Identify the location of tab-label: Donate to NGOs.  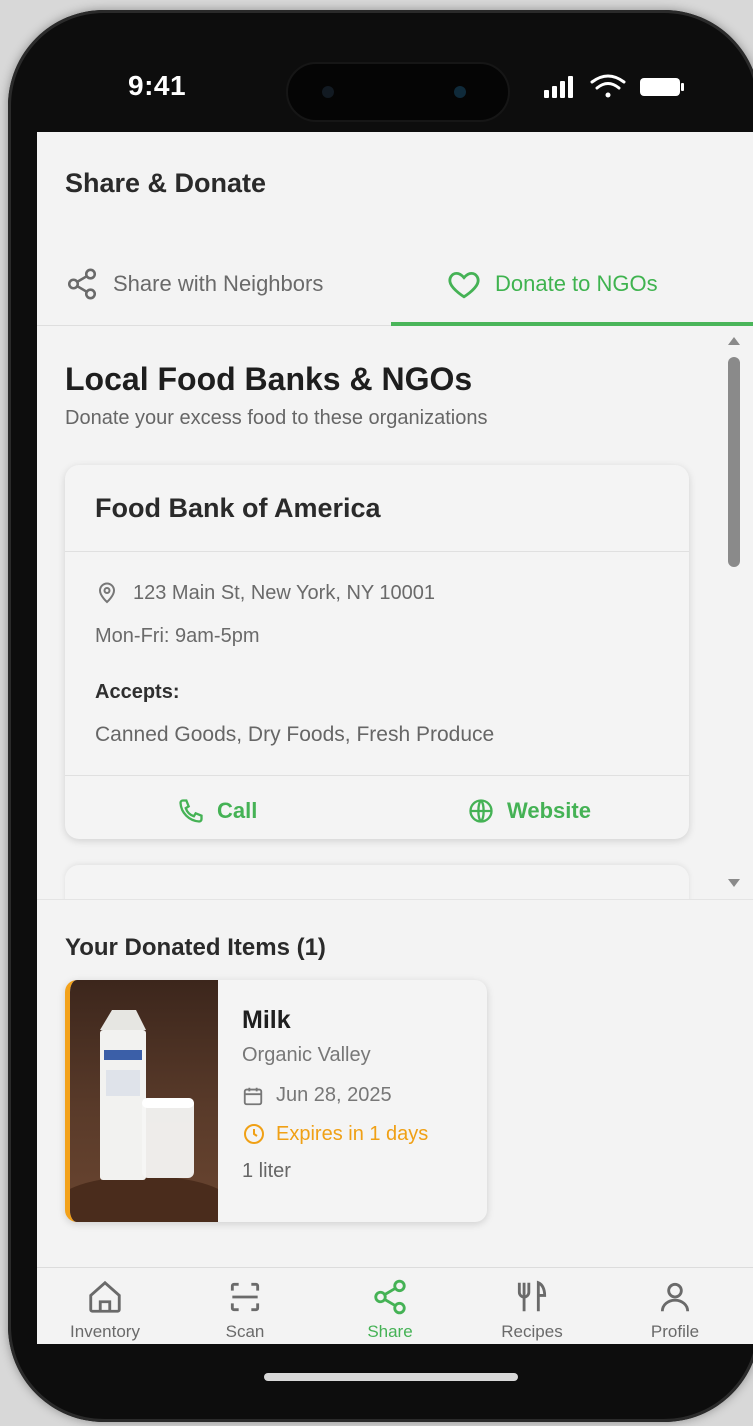
(576, 283).